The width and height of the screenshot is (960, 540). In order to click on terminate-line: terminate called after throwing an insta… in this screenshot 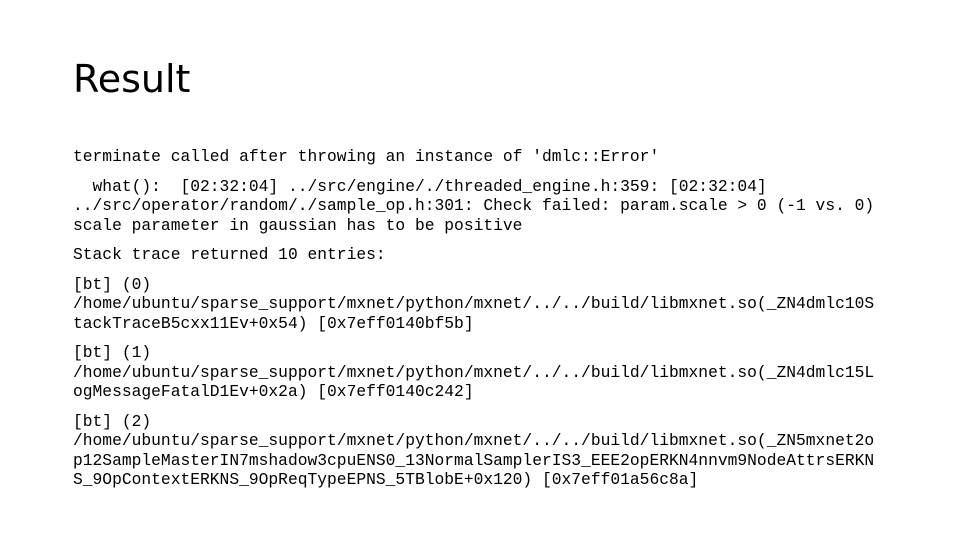, I will do `click(366, 156)`.